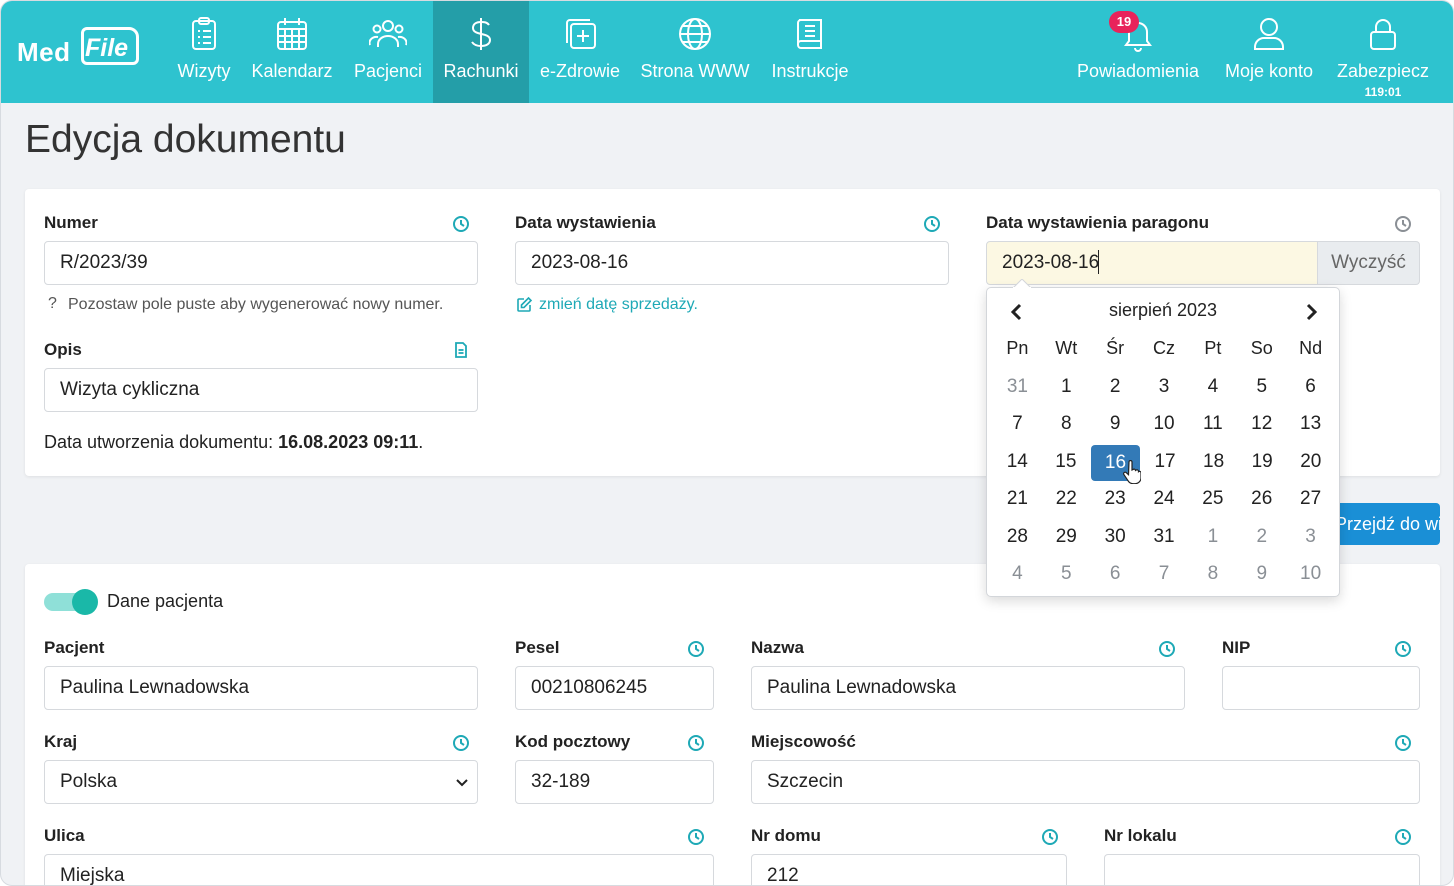  Describe the element at coordinates (1165, 464) in the screenshot. I see `calendar-day: 17` at that location.